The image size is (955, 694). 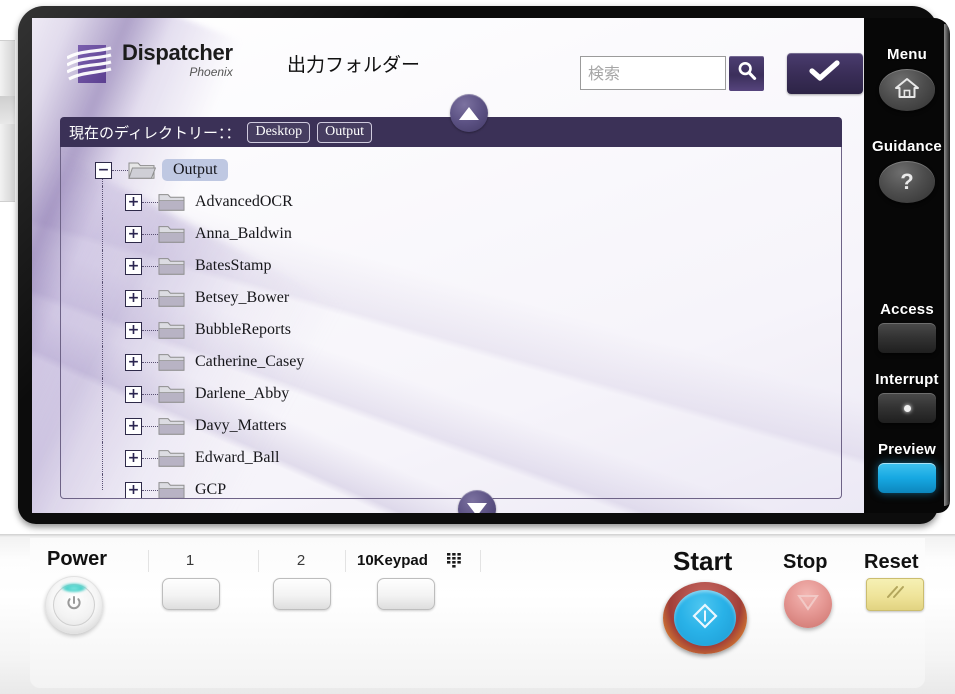 I want to click on start-inner, so click(x=705, y=618).